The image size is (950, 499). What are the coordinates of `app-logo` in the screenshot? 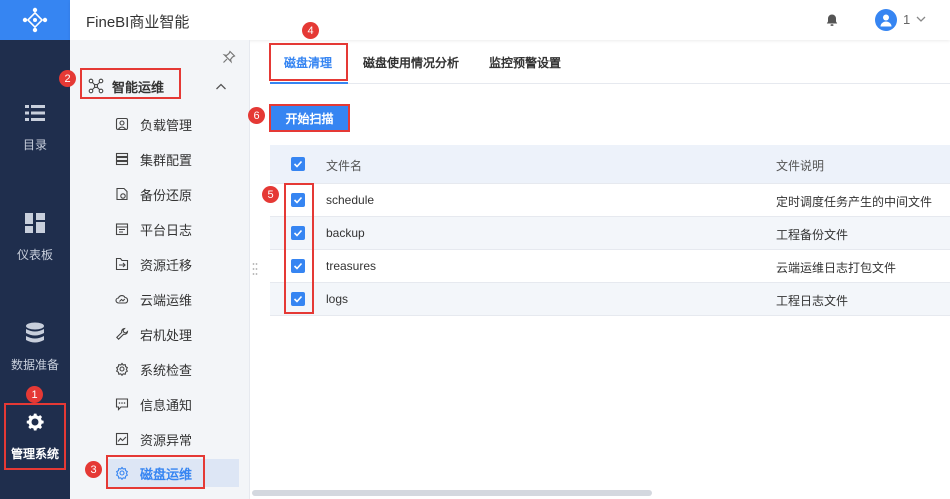 It's located at (35, 20).